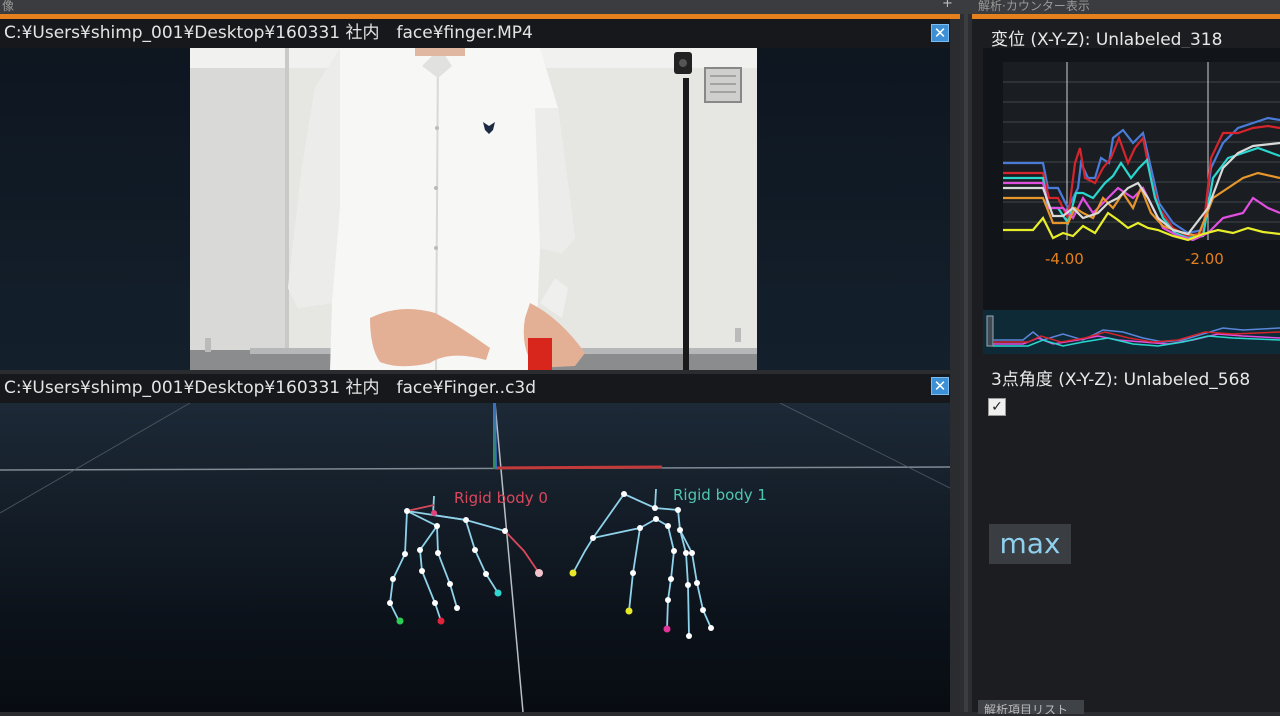 This screenshot has width=1280, height=716. Describe the element at coordinates (966, 363) in the screenshot. I see `panel-splitter` at that location.